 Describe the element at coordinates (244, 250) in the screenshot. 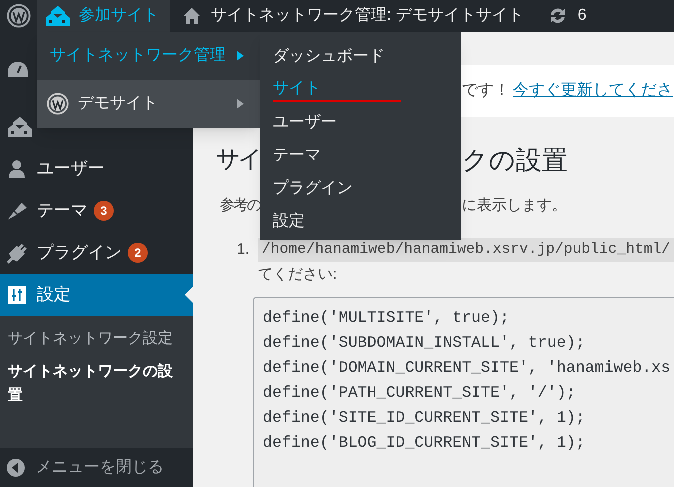

I see `list-number: 1.` at that location.